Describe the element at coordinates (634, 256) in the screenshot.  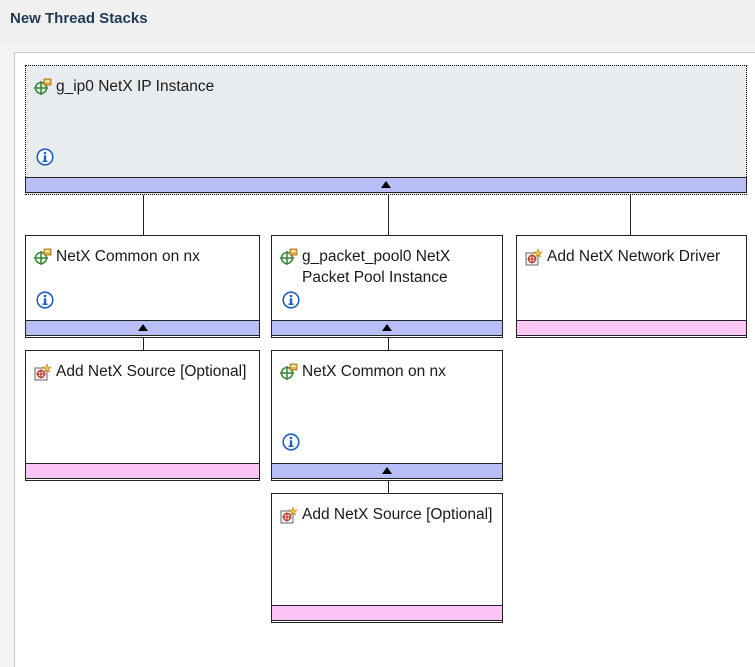
I see `card-title: Add NetX Network Driver` at that location.